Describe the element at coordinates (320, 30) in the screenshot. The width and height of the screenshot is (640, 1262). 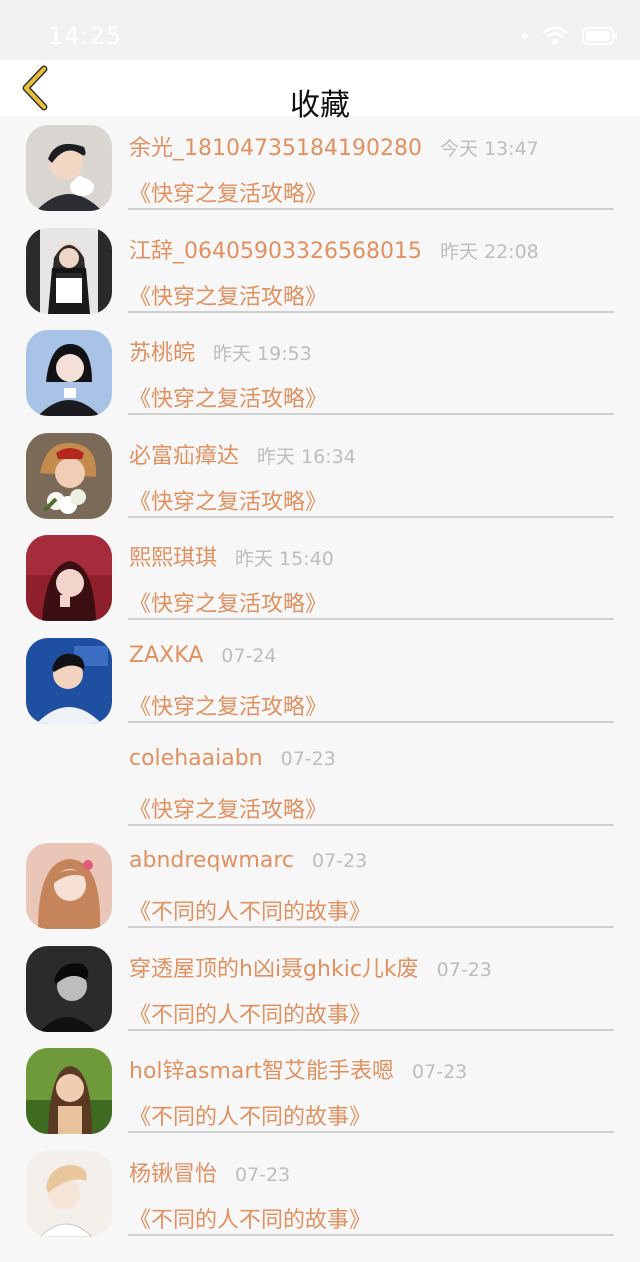
I see `status-bar: 14:25` at that location.